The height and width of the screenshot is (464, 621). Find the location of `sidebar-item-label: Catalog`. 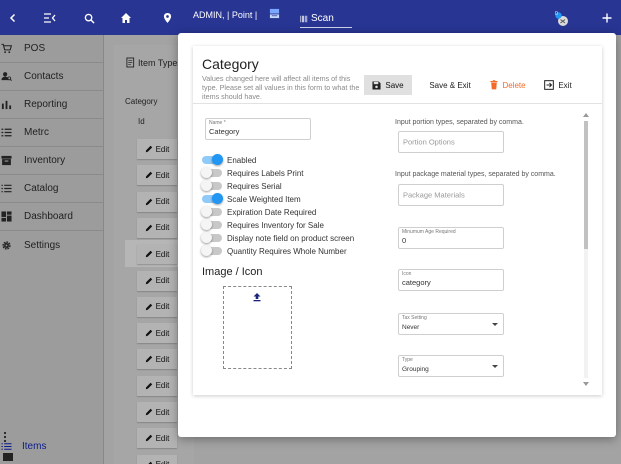

sidebar-item-label: Catalog is located at coordinates (41, 188).